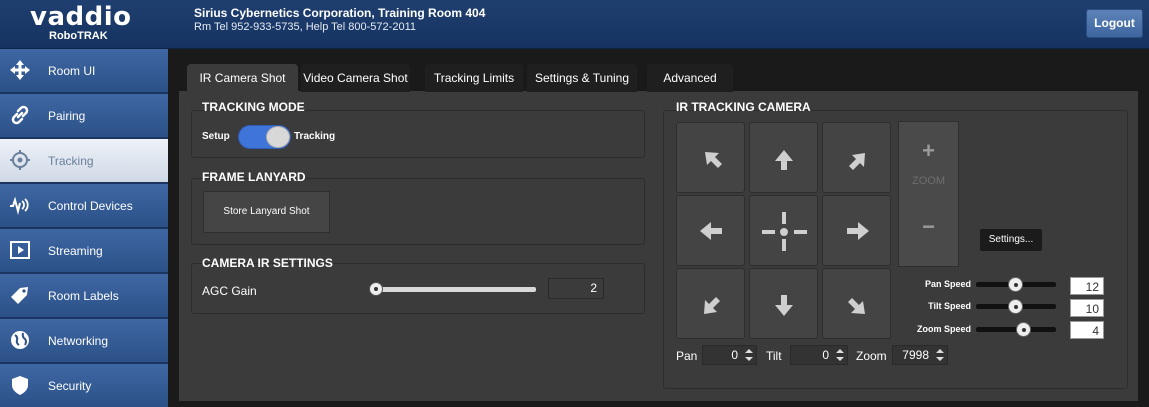 The image size is (1149, 407). I want to click on arrow-up-icon, so click(784, 160).